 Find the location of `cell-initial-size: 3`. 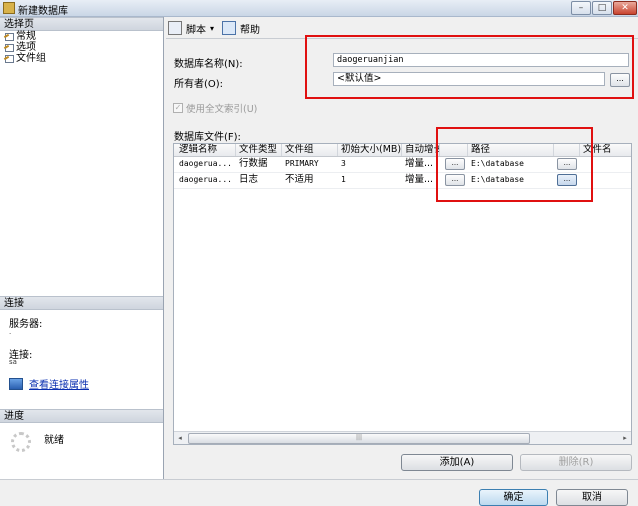

cell-initial-size: 3 is located at coordinates (370, 164).